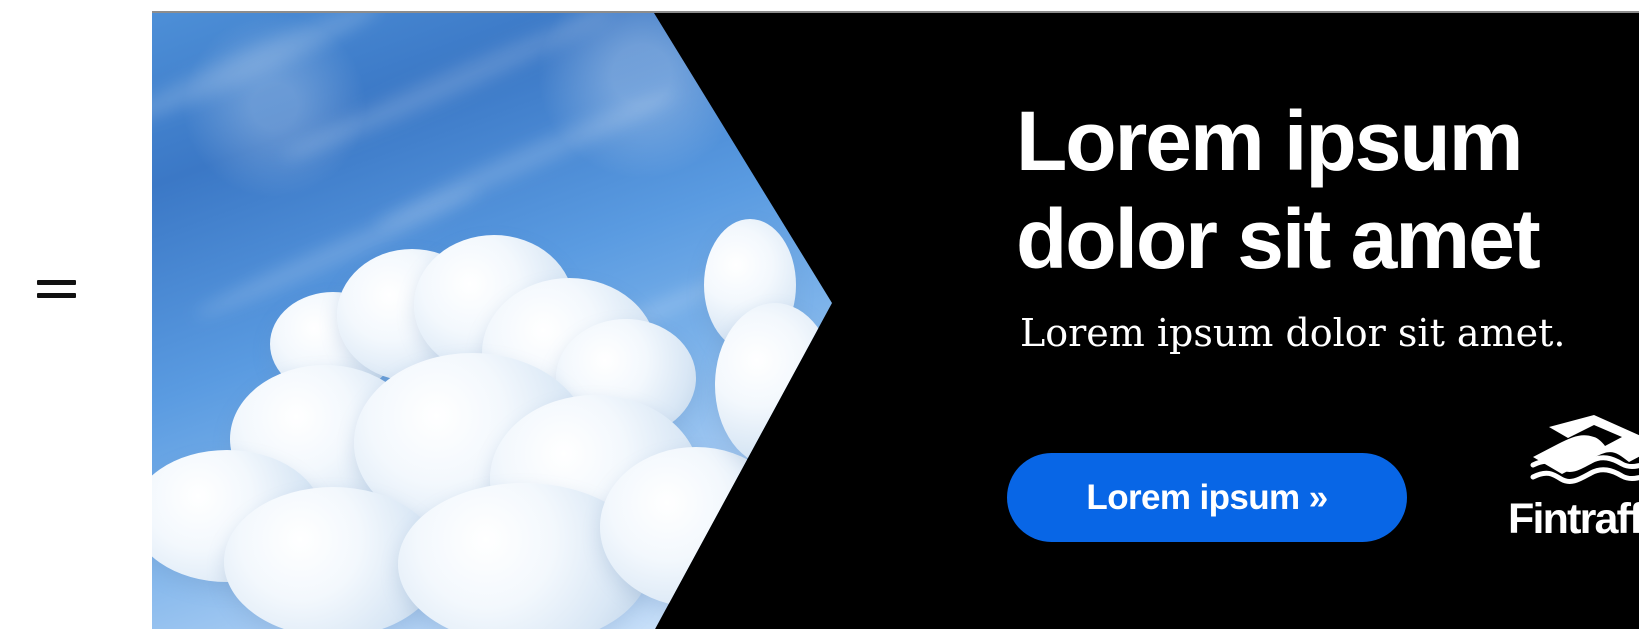 The image size is (1639, 629). What do you see at coordinates (269, 73) in the screenshot?
I see `sky-wisp` at bounding box center [269, 73].